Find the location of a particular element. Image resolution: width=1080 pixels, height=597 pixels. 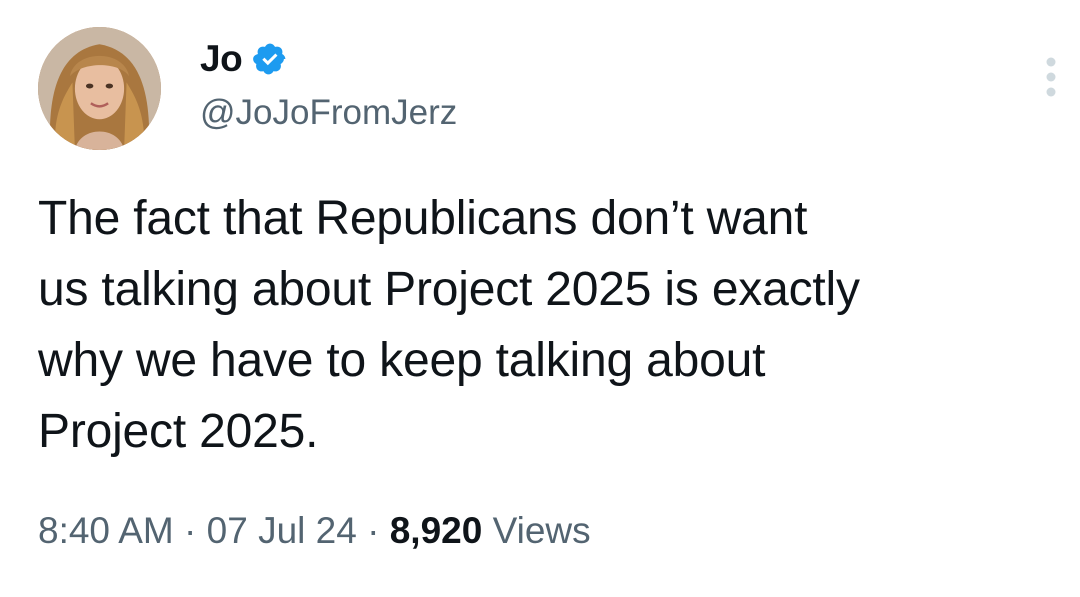

verified-badge-icon is located at coordinates (270, 59).